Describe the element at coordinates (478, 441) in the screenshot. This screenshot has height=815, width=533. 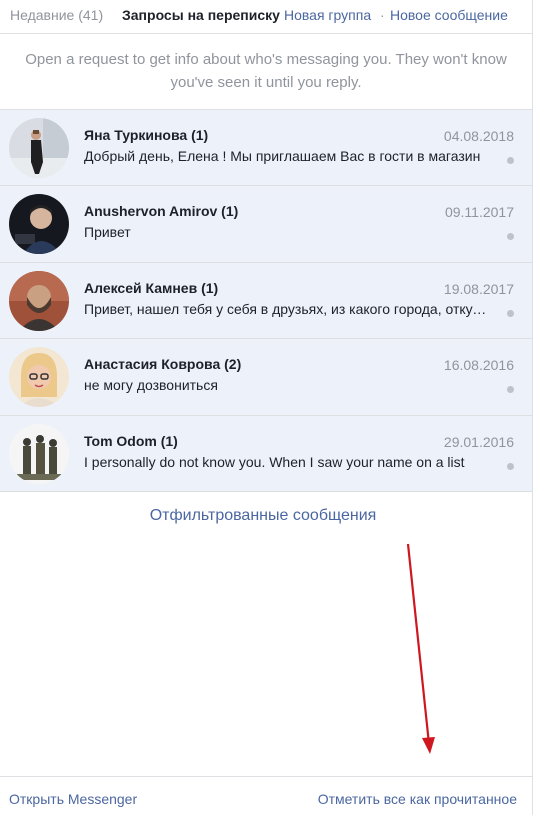
I see `thread-date: 29.01.2016` at that location.